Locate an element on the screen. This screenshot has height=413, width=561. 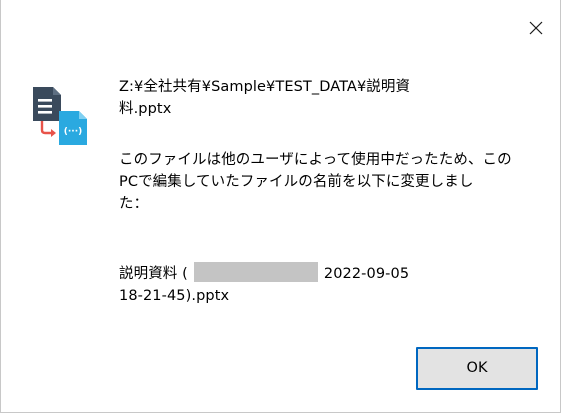
file-path-line: 料.pptx is located at coordinates (145, 109).